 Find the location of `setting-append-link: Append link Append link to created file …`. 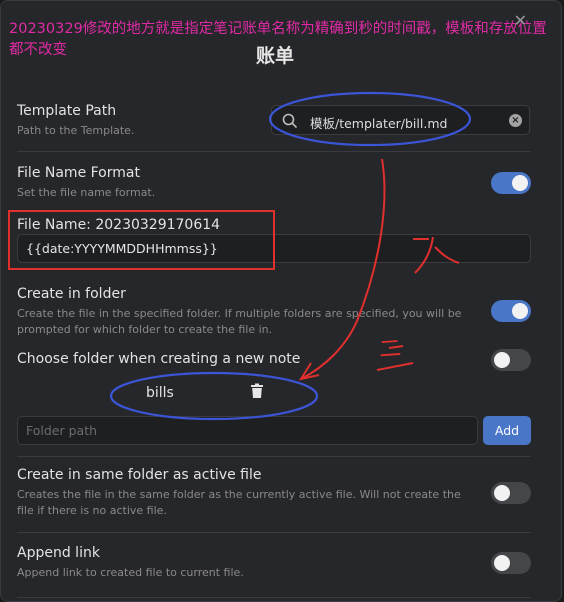

setting-append-link: Append link Append link to created file … is located at coordinates (273, 563).